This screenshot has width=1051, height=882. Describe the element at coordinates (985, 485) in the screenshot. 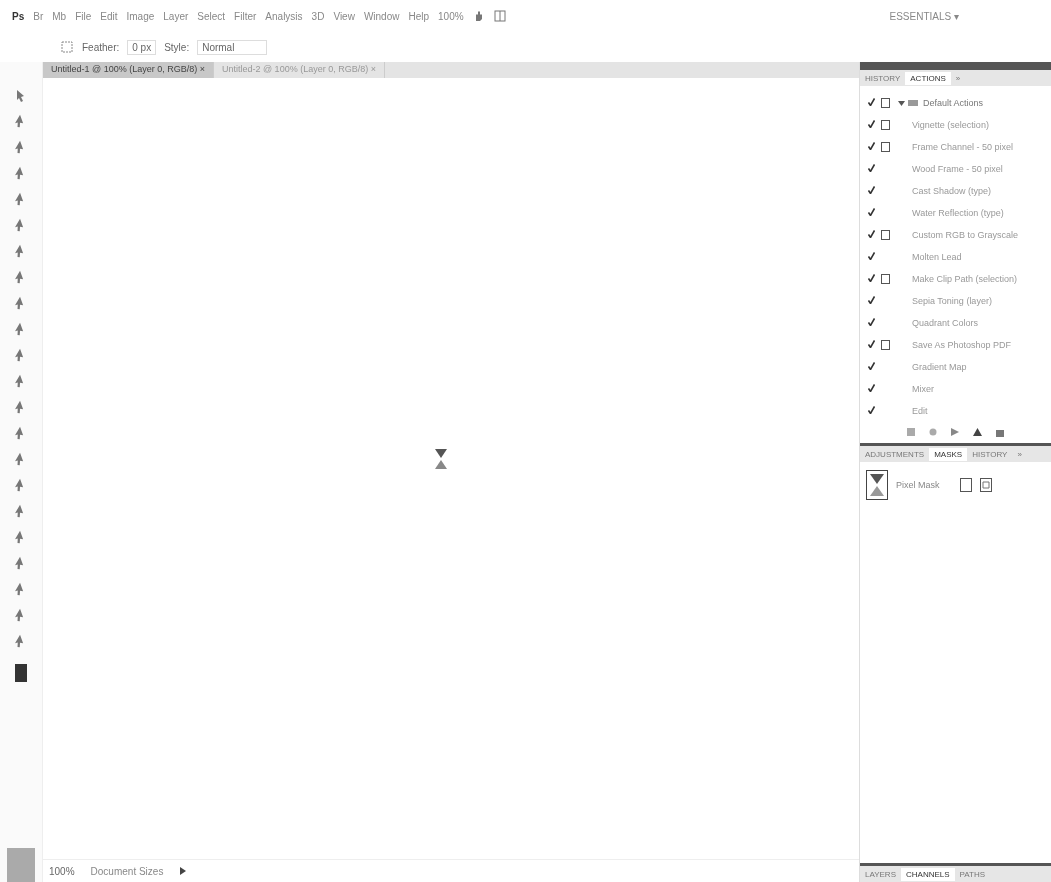

I see `vector-mask-icon` at that location.